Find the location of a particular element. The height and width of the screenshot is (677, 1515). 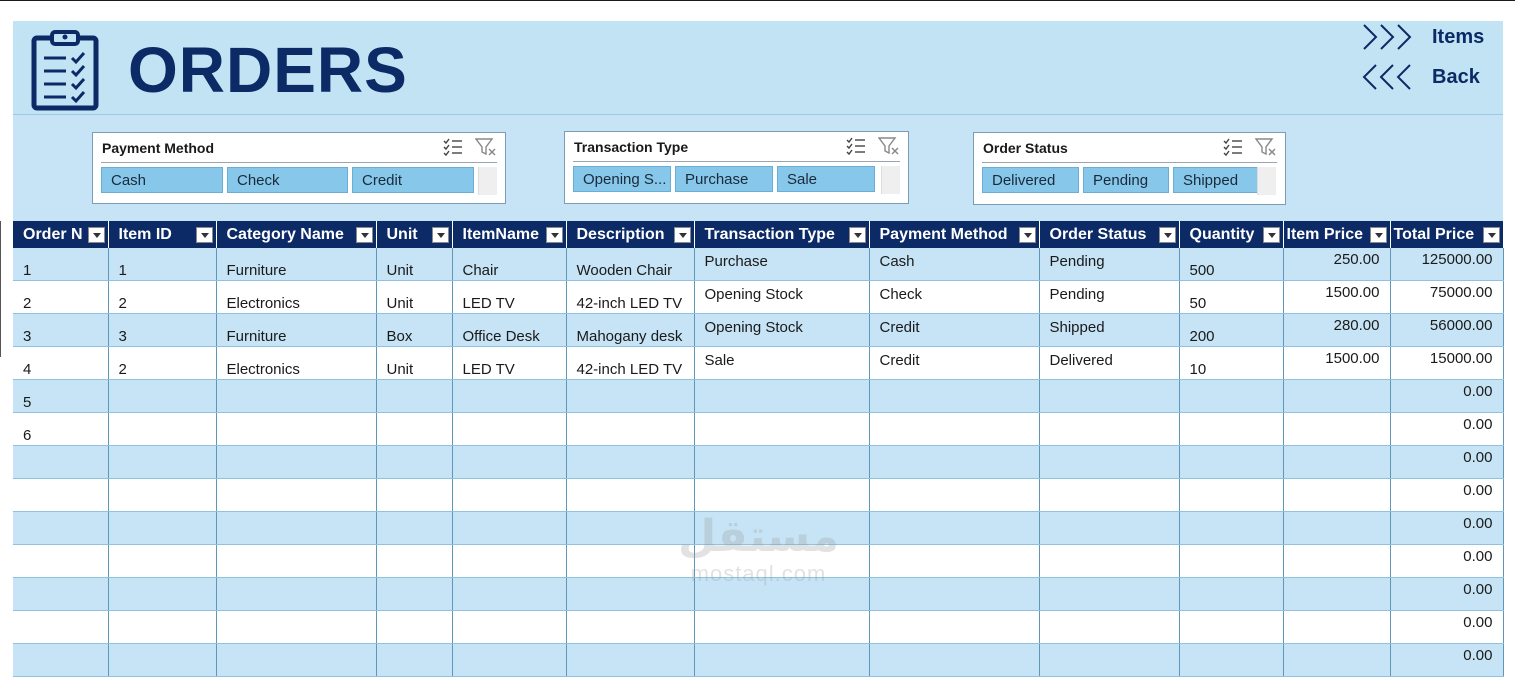

slicer-button-shipped: Shipped is located at coordinates (1217, 180).